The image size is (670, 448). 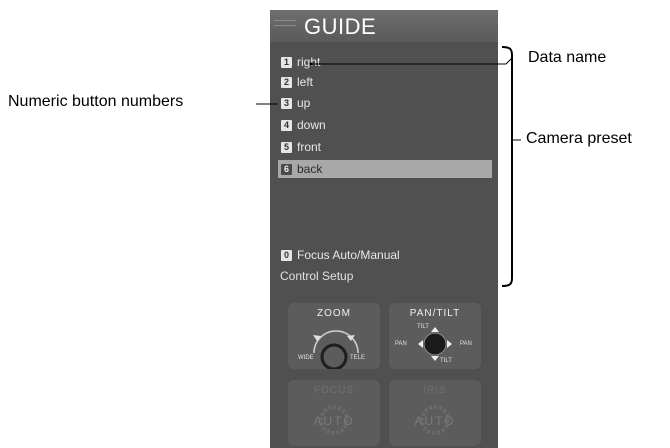 I want to click on data-name-annotation: Data name, so click(x=567, y=57).